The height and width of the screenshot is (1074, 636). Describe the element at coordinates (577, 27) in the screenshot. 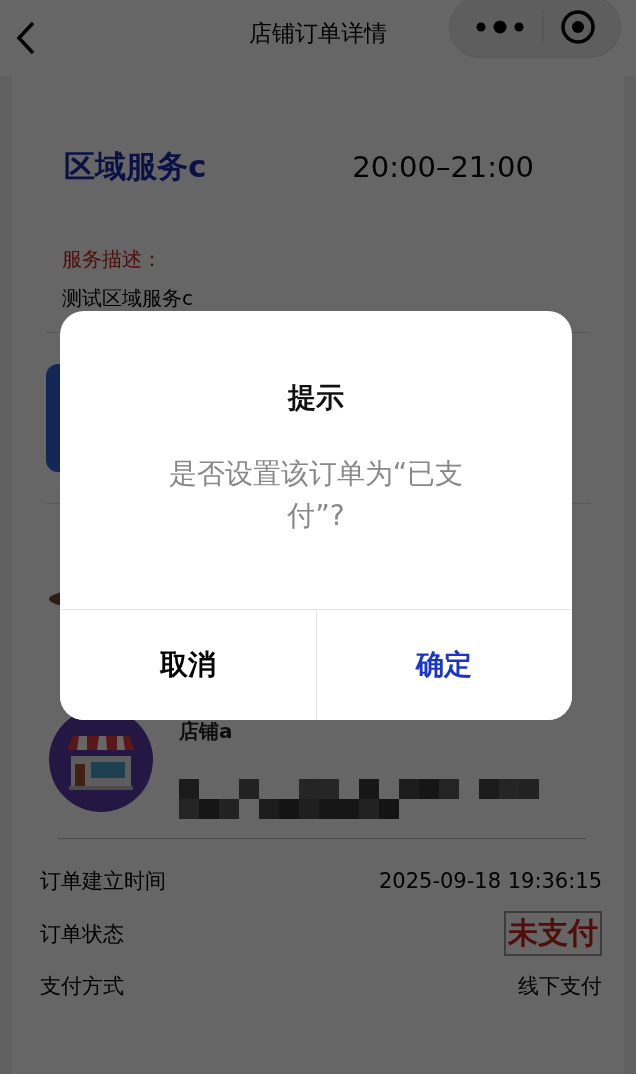

I see `target-icon` at that location.